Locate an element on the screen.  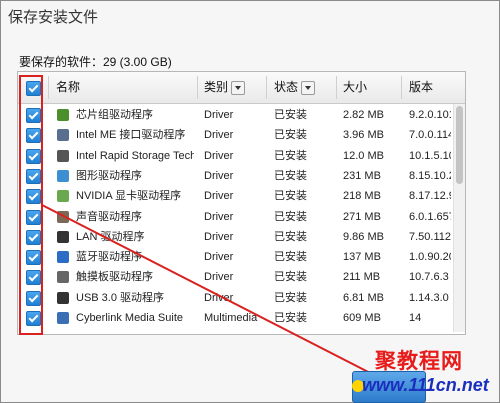
watermark-brand: 聚教程网 is located at coordinates (419, 361).